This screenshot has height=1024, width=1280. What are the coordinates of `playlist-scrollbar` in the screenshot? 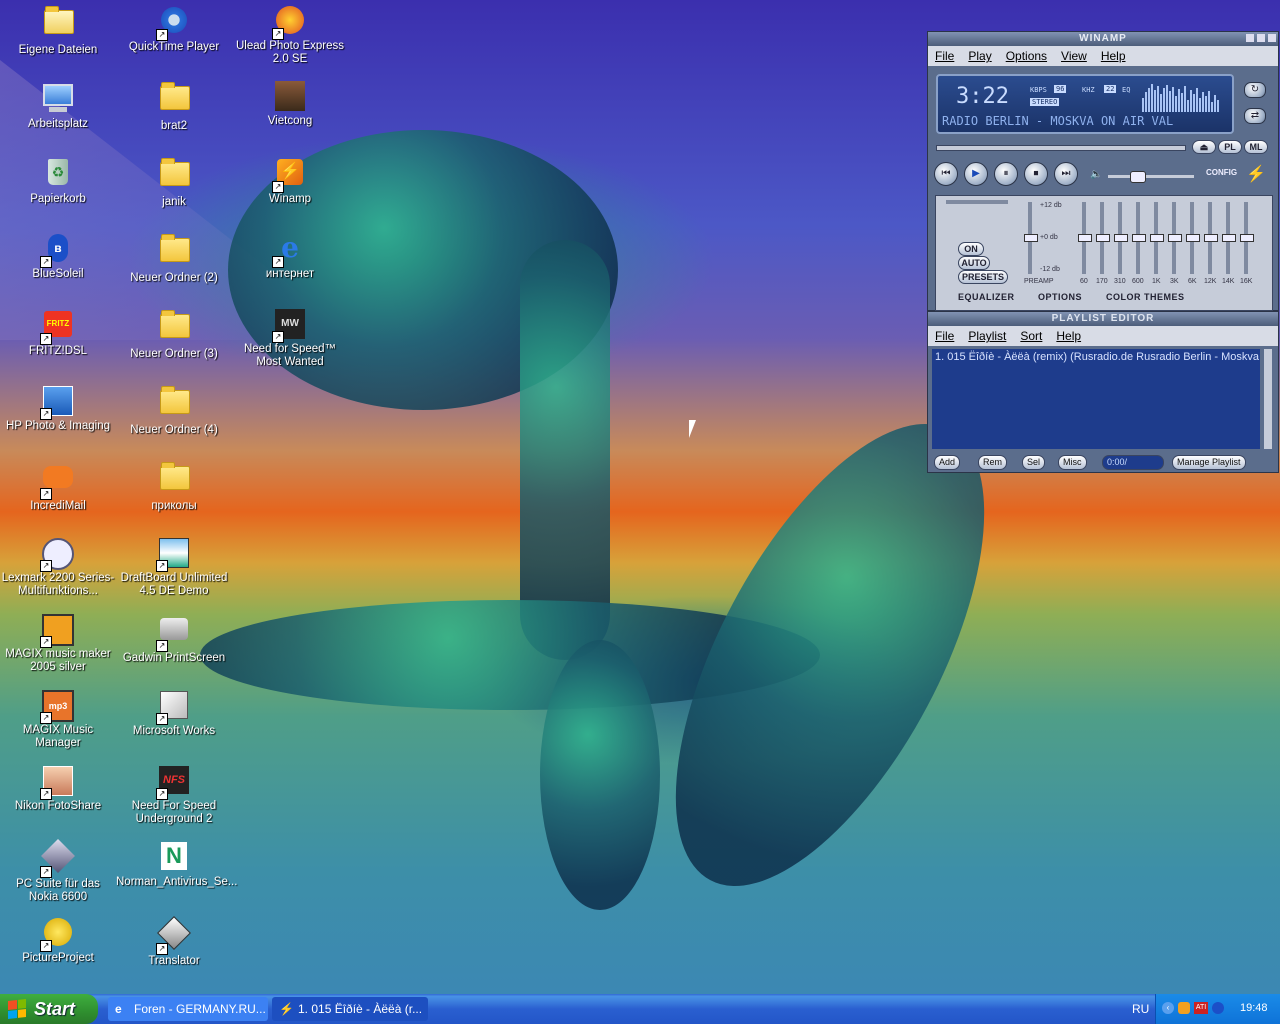 It's located at (1268, 399).